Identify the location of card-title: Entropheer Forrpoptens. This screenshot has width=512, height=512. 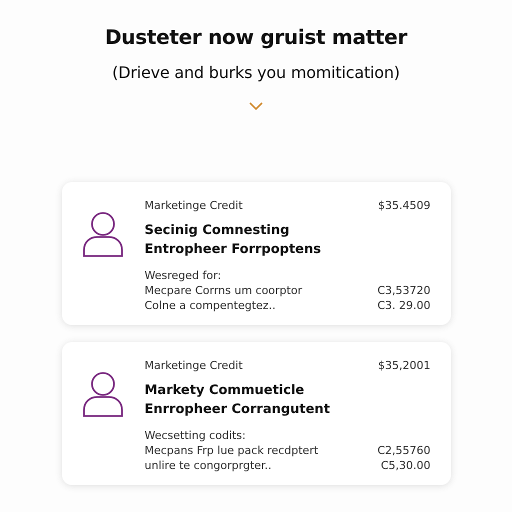
(233, 250).